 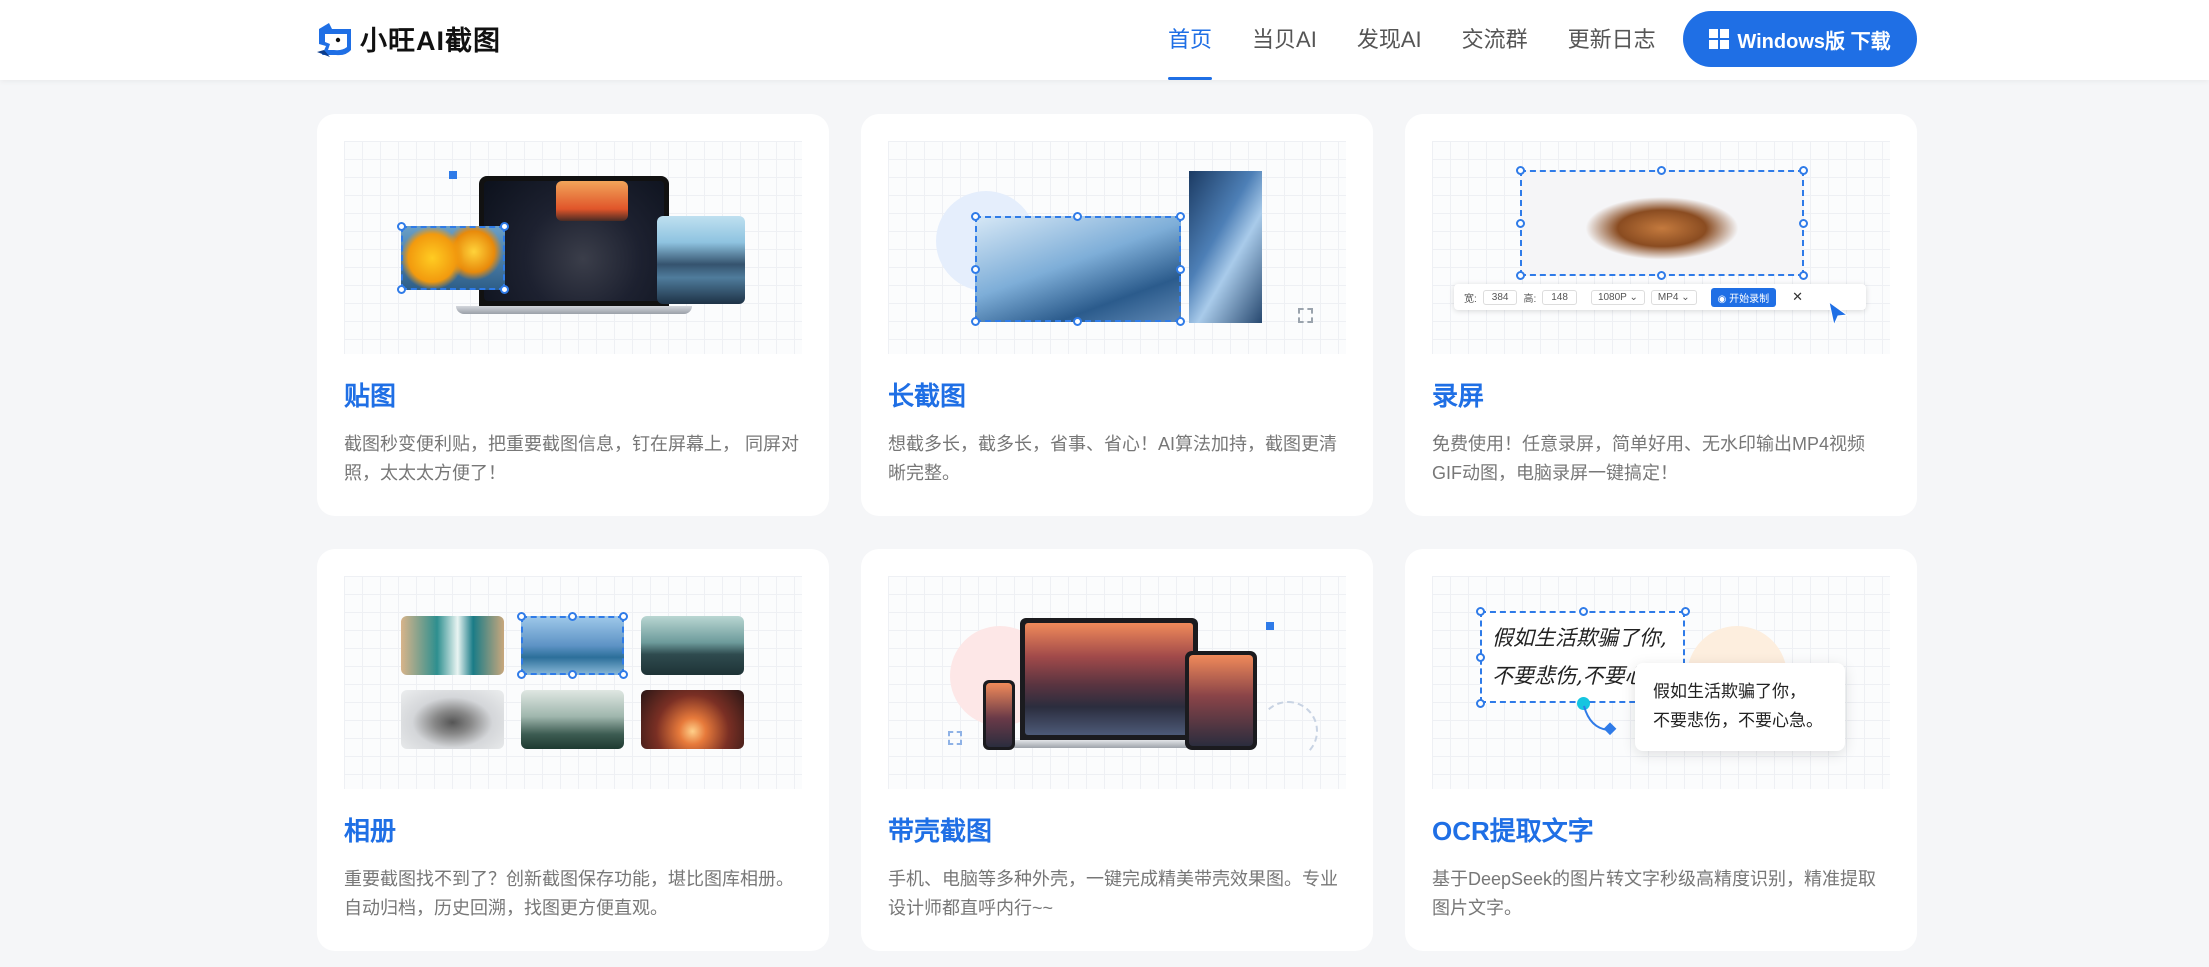 I want to click on card-title: 录屏, so click(x=1458, y=396).